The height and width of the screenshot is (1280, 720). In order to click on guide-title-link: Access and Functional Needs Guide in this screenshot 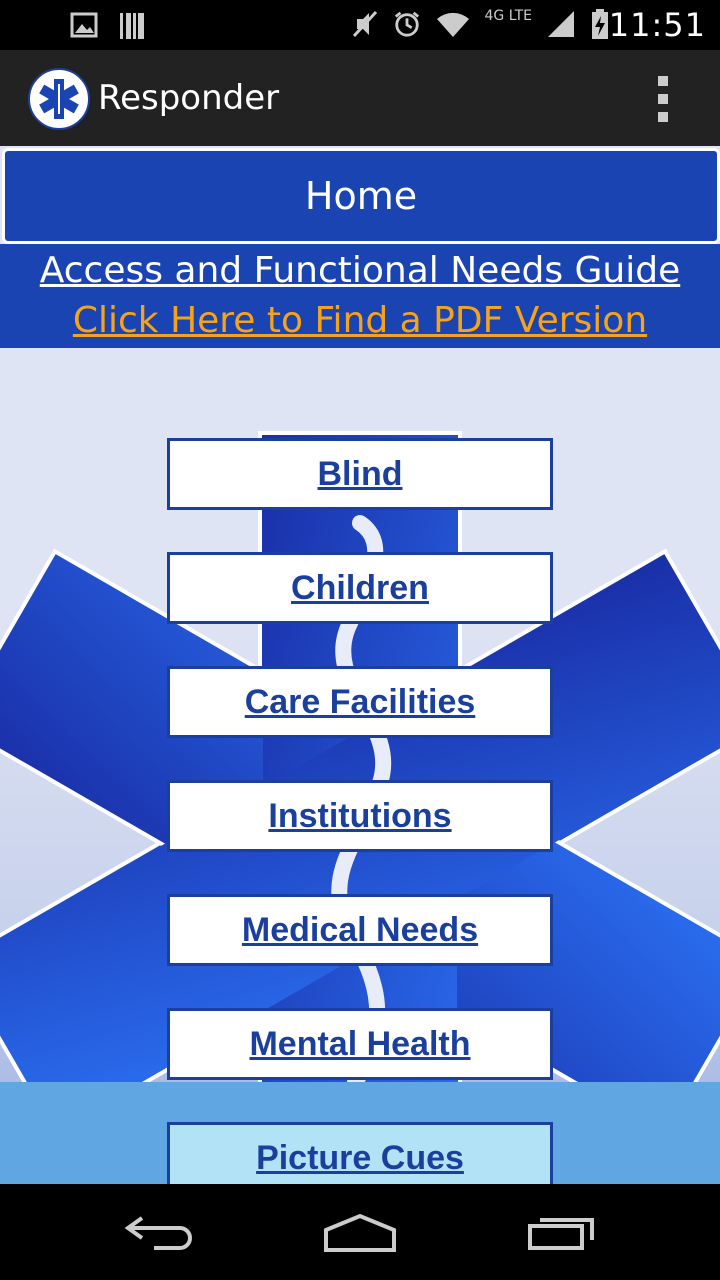, I will do `click(360, 271)`.